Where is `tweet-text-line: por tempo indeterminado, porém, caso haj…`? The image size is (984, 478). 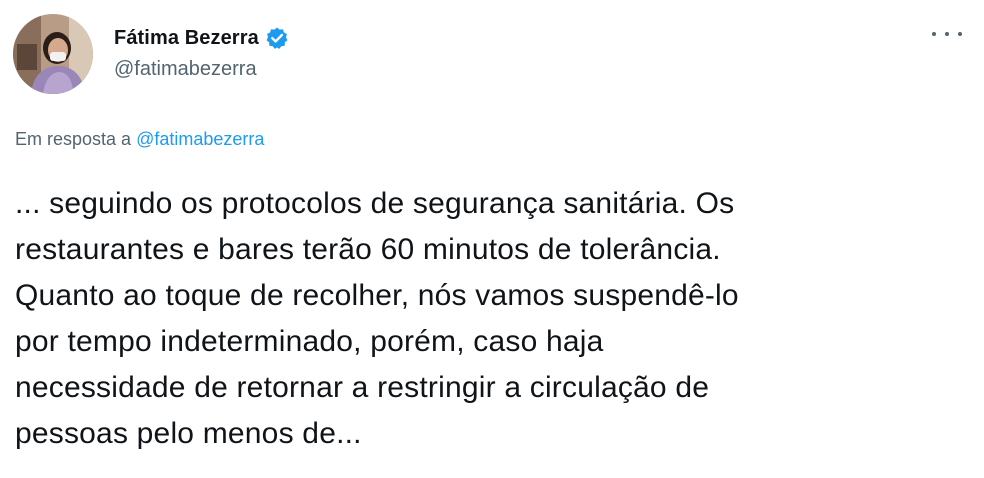 tweet-text-line: por tempo indeterminado, porém, caso haj… is located at coordinates (309, 341).